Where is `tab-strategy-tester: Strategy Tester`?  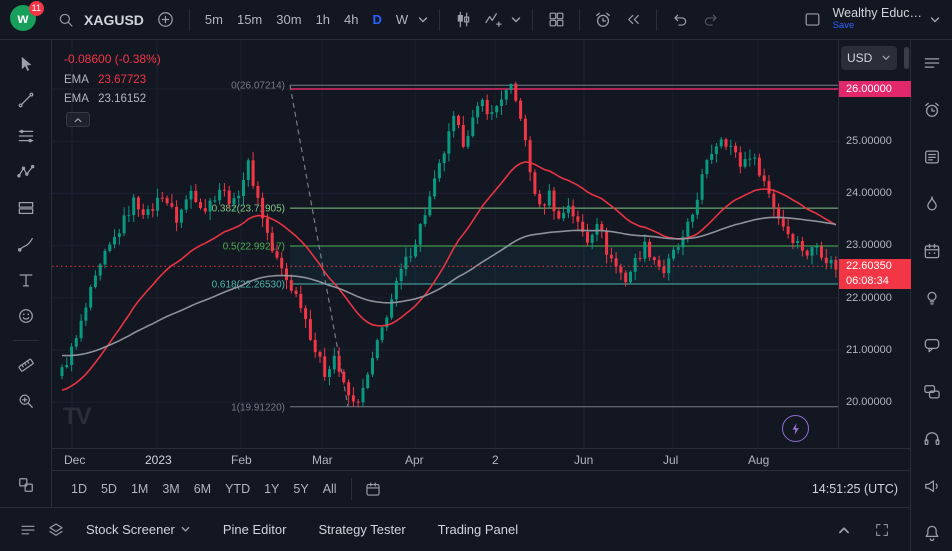
tab-strategy-tester: Strategy Tester is located at coordinates (361, 529).